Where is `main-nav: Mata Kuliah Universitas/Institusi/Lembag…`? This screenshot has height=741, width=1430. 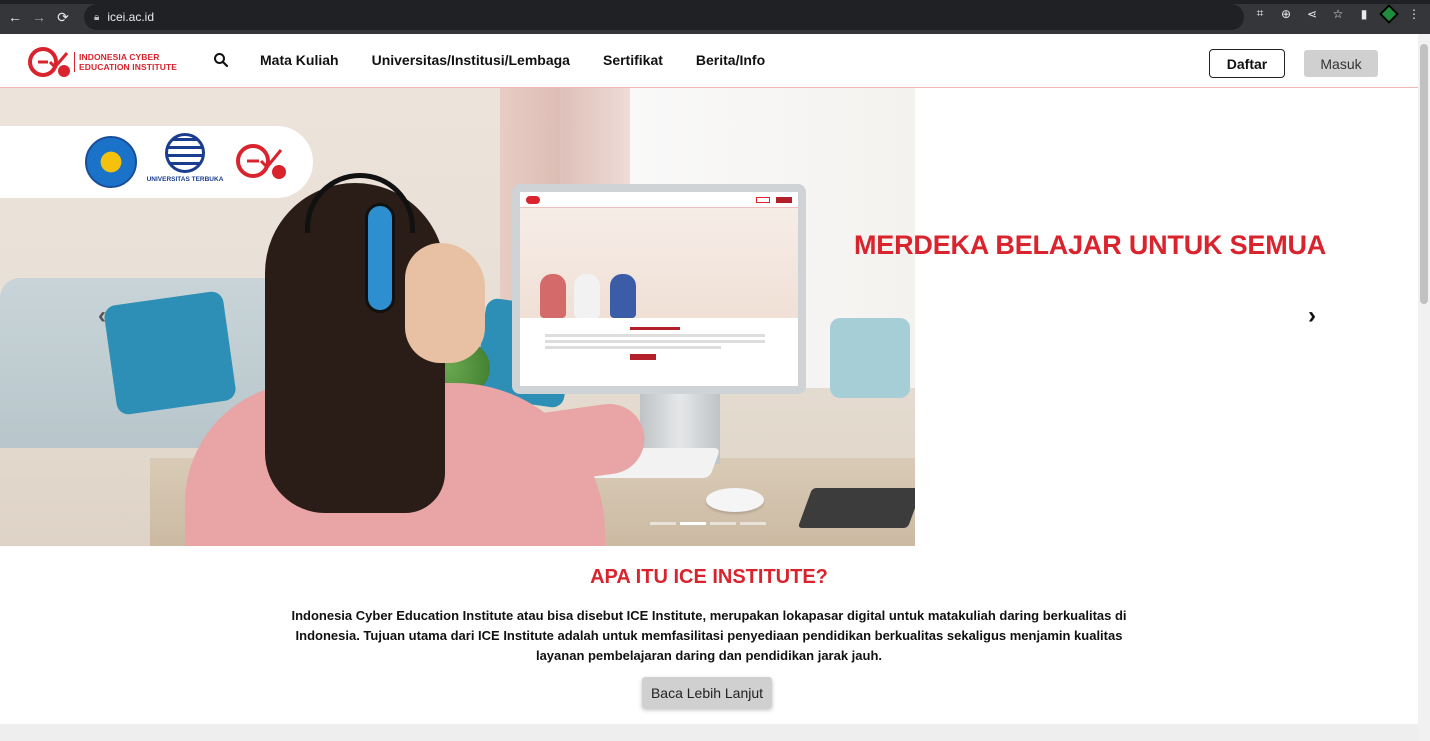
main-nav: Mata Kuliah Universitas/Institusi/Lembag… is located at coordinates (512, 60).